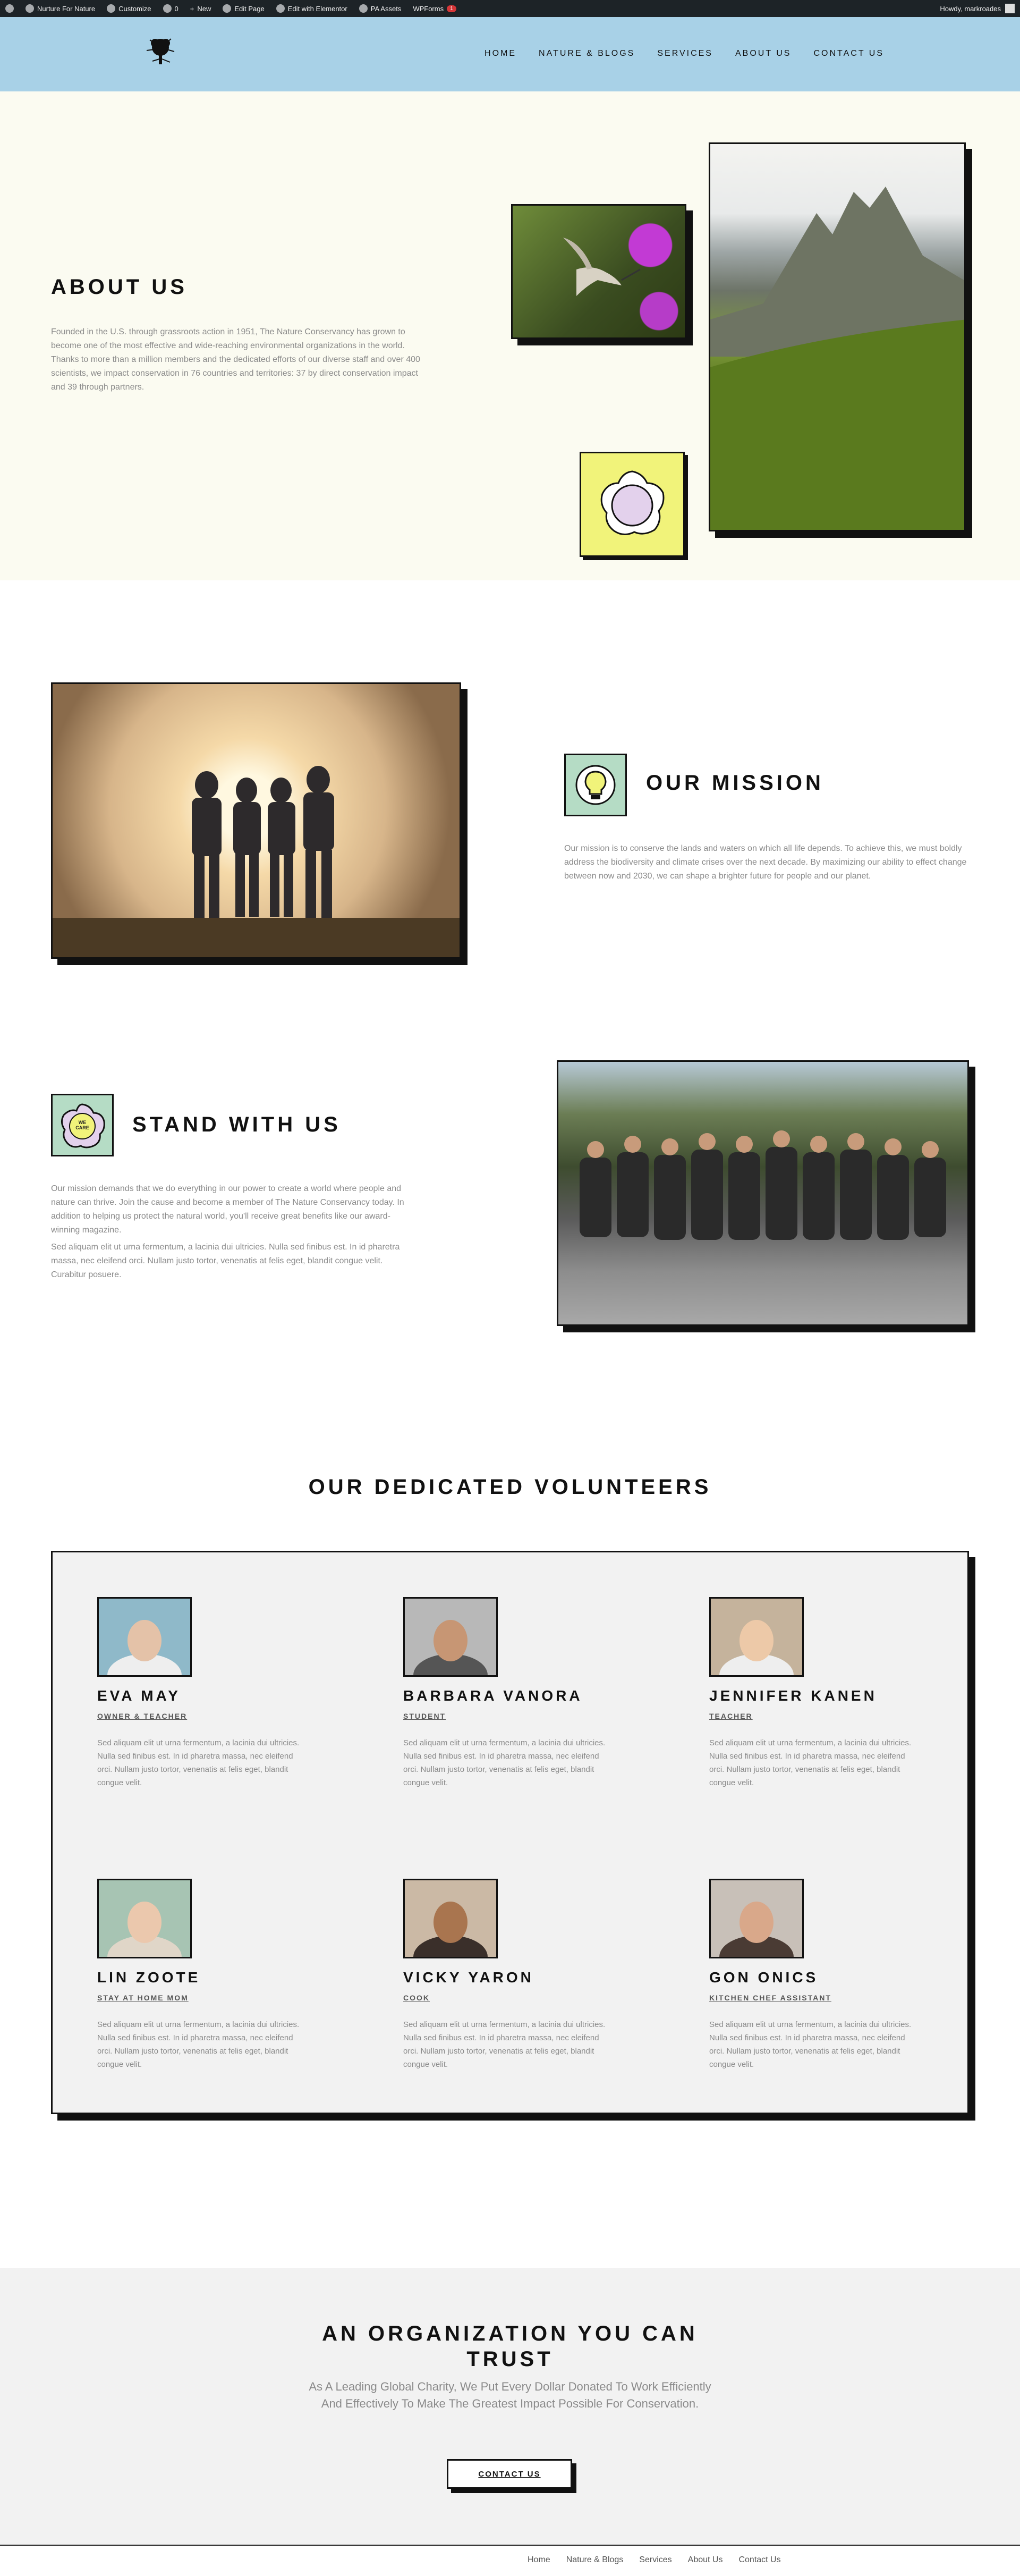  I want to click on volunteer-name: BARBARA VANORA, so click(493, 1695).